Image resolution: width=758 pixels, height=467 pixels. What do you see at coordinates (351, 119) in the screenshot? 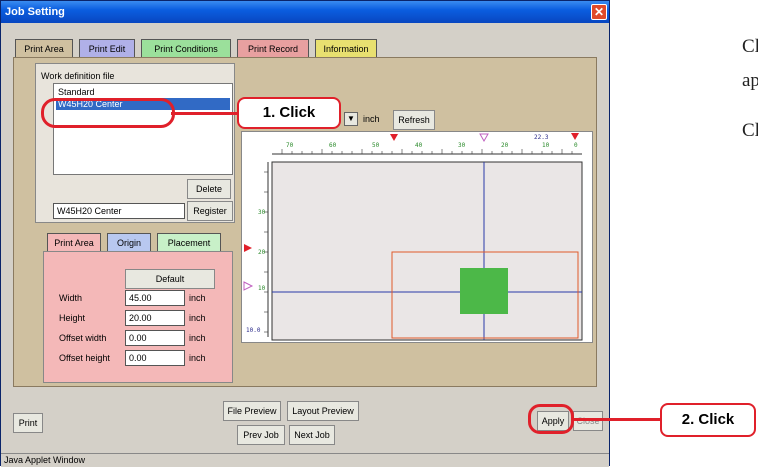
I see `chevron-down-icon: ▼` at bounding box center [351, 119].